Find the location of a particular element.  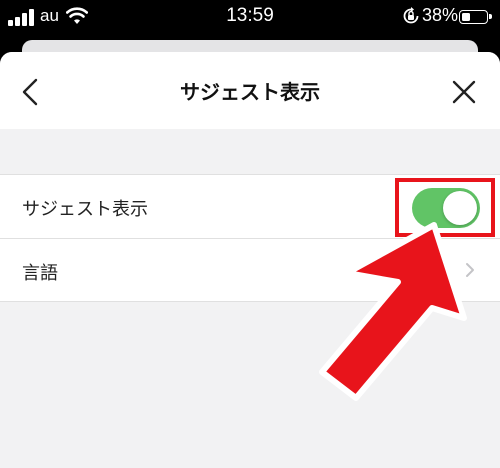

battery-icon is located at coordinates (475, 17).